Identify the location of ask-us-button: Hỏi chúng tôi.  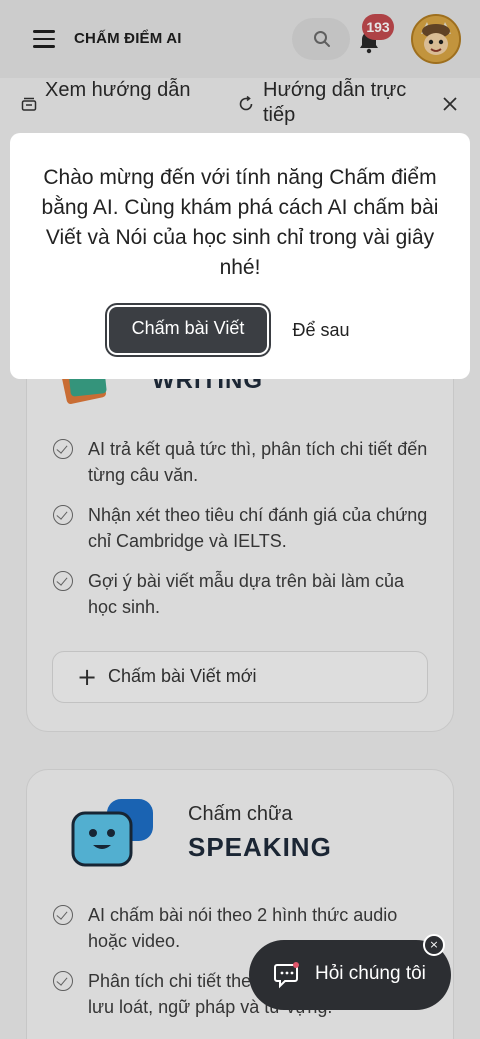
(350, 975).